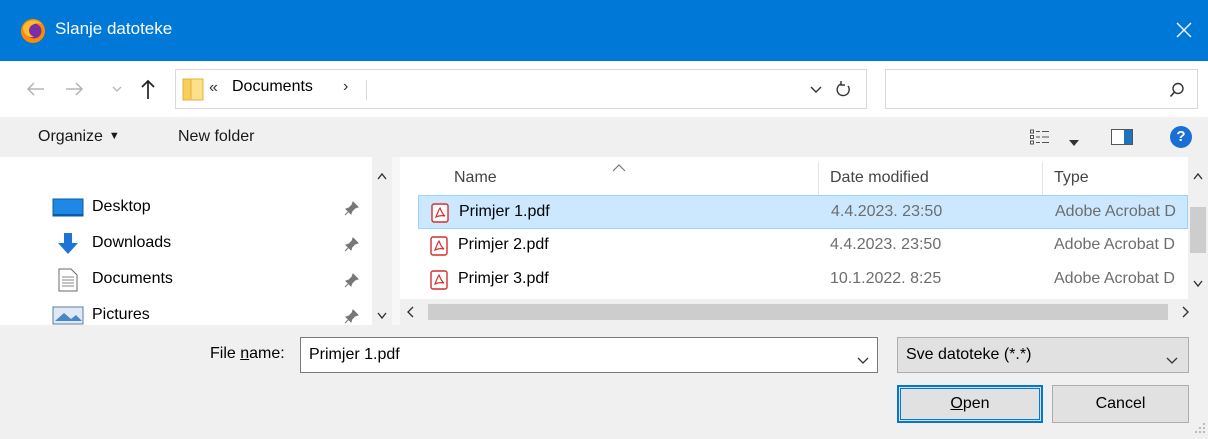 This screenshot has width=1208, height=439. What do you see at coordinates (366, 90) in the screenshot?
I see `address-separator` at bounding box center [366, 90].